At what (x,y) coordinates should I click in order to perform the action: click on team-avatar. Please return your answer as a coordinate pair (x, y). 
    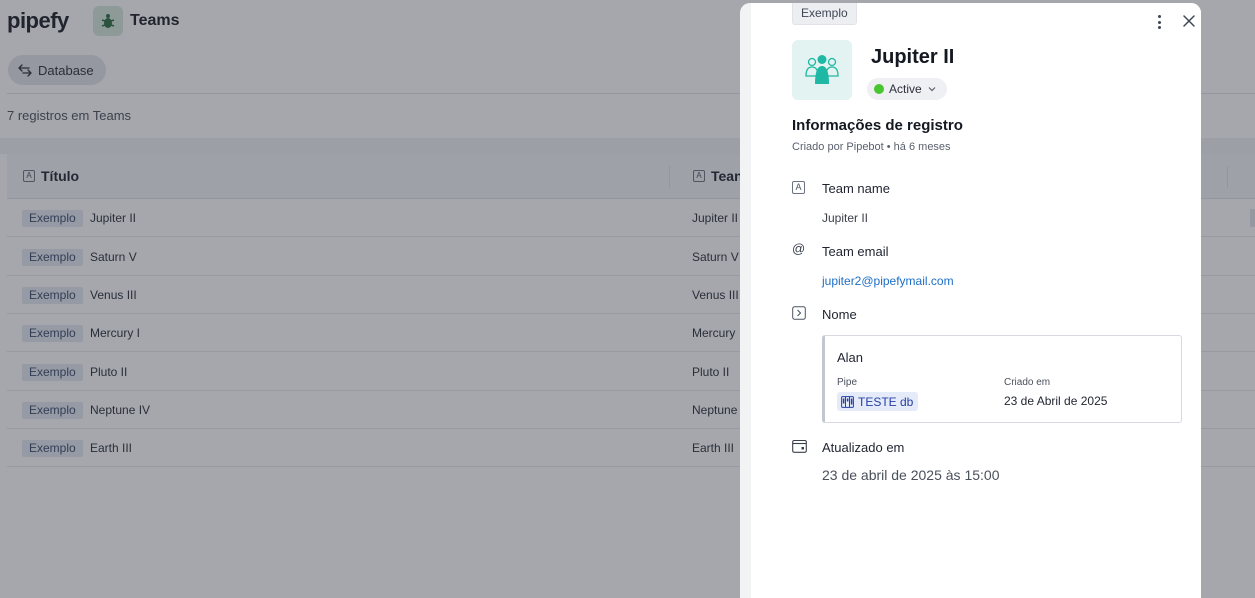
    Looking at the image, I should click on (822, 70).